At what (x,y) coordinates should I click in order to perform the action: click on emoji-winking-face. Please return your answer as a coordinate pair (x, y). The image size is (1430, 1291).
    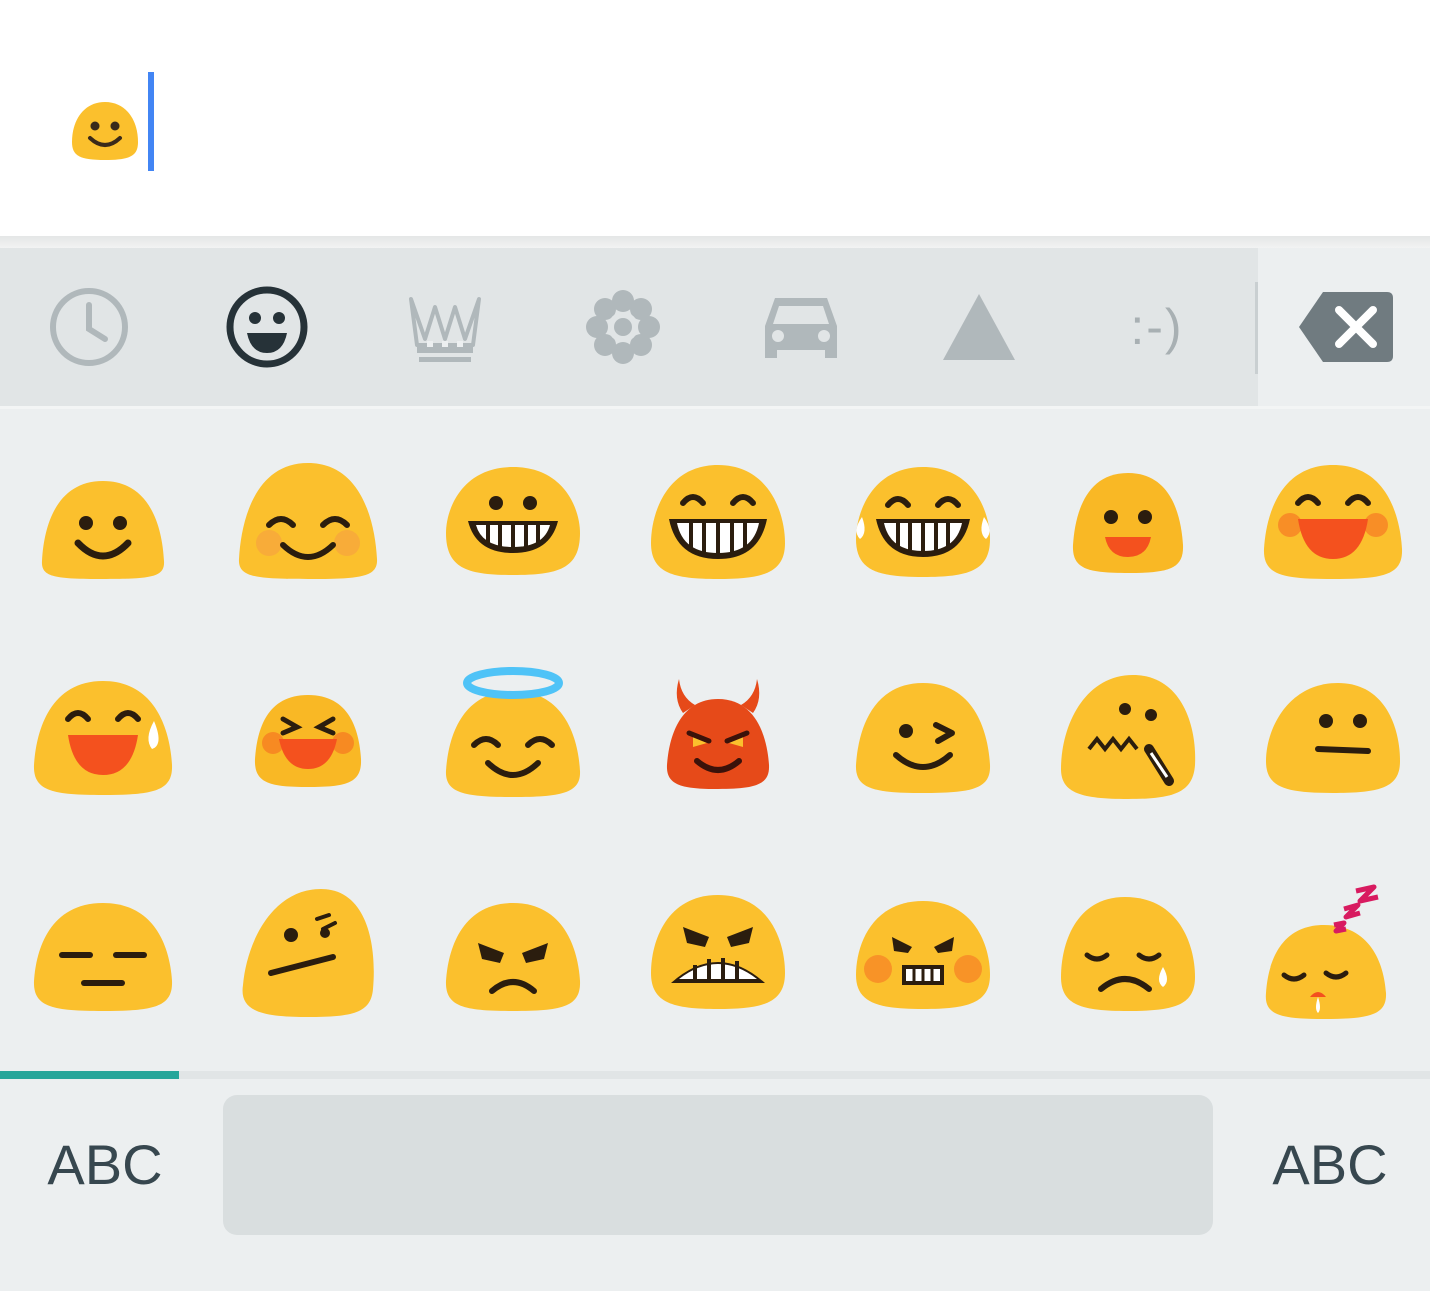
    Looking at the image, I should click on (922, 744).